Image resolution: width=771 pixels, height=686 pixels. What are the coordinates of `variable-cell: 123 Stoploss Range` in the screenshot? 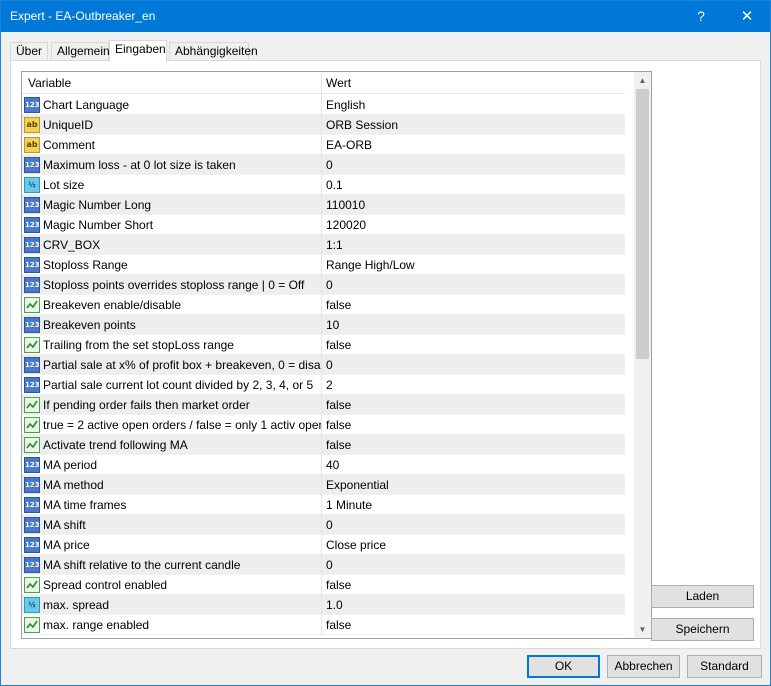 It's located at (172, 265).